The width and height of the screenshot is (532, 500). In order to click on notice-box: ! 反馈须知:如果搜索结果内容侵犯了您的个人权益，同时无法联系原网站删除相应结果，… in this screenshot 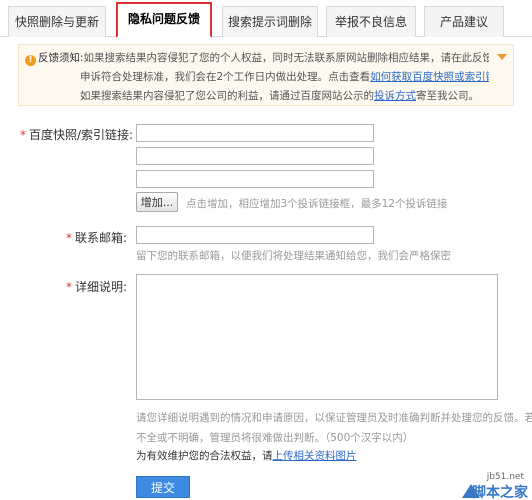, I will do `click(266, 75)`.